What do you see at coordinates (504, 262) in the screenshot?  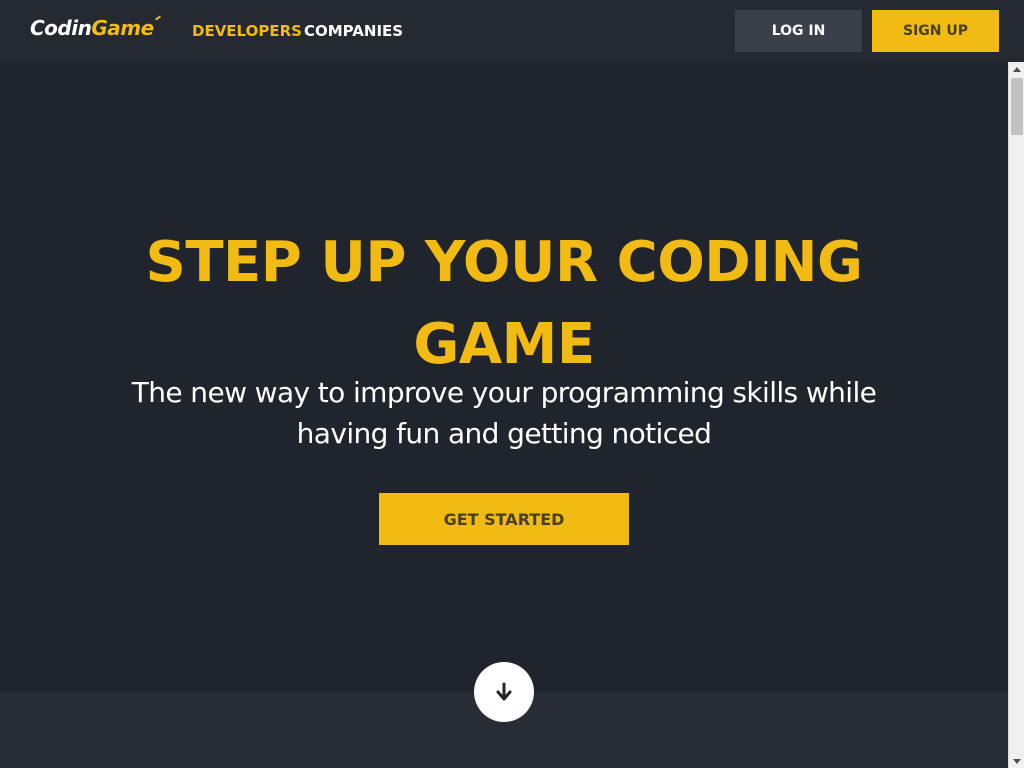 I see `hero-title-line-1: STEP UP YOUR CODING` at bounding box center [504, 262].